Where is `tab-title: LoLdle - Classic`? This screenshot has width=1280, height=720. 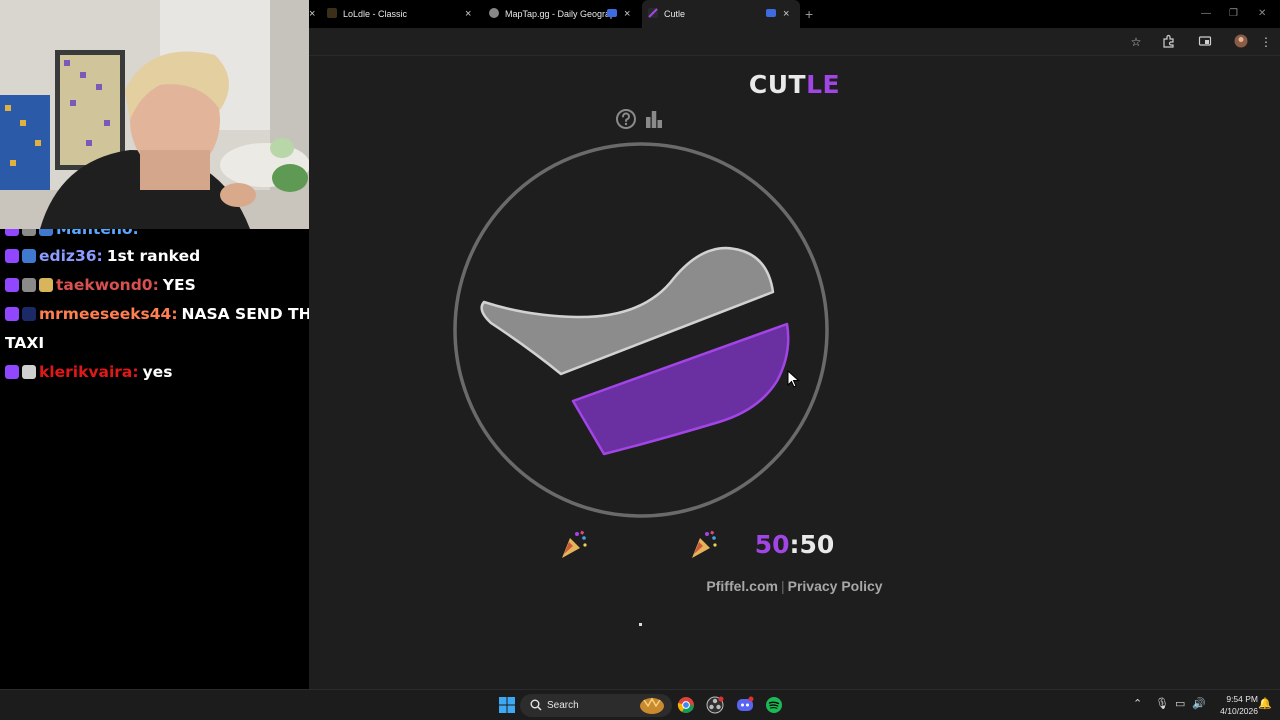 tab-title: LoLdle - Classic is located at coordinates (375, 14).